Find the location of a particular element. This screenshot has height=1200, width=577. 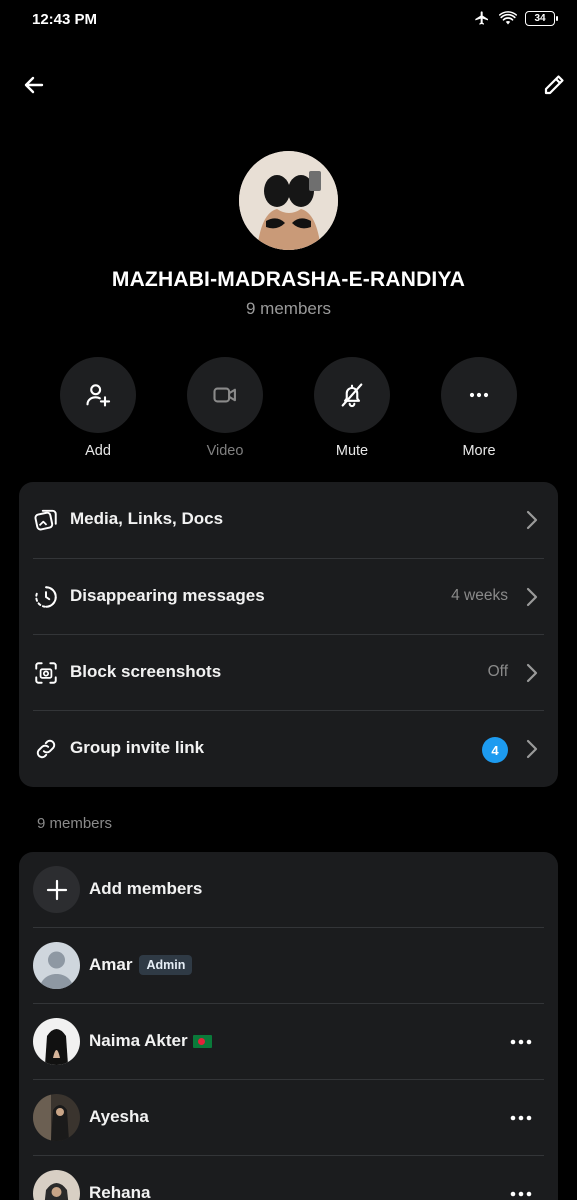

more-action-button: More is located at coordinates (479, 408).